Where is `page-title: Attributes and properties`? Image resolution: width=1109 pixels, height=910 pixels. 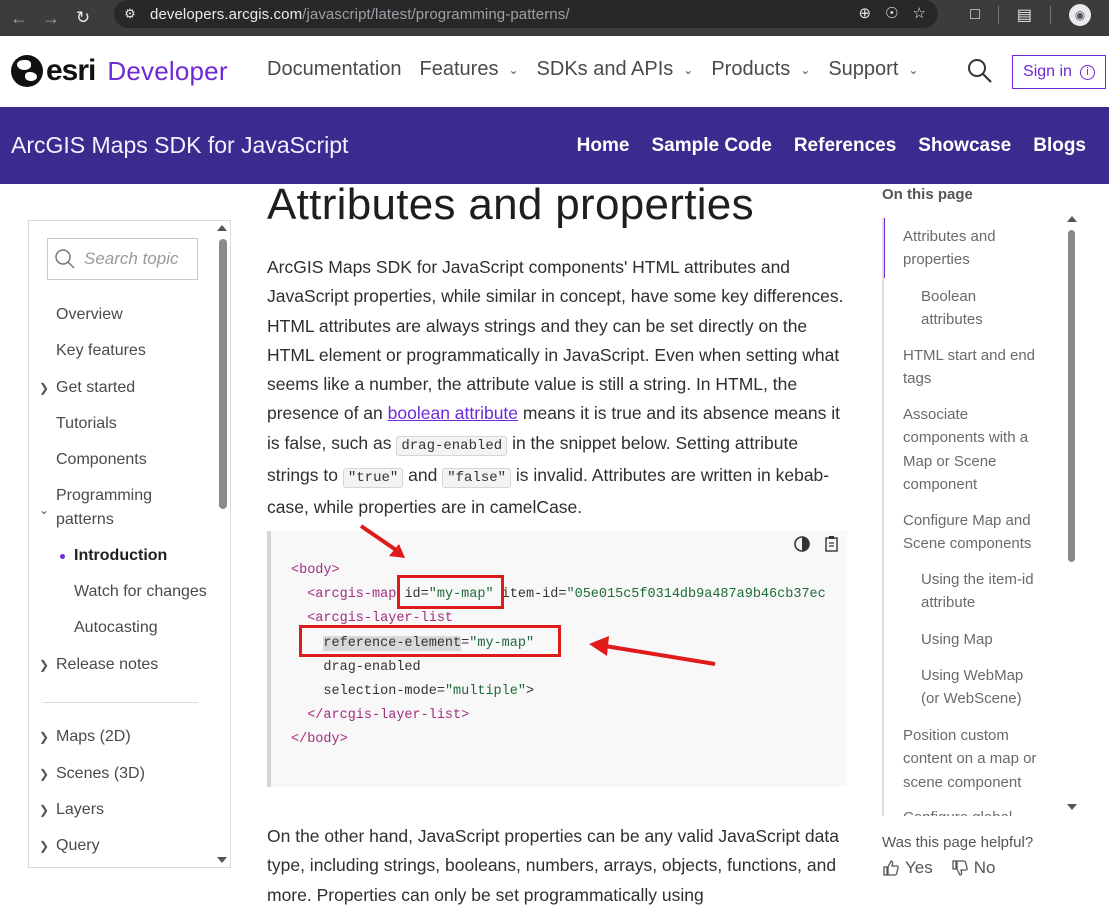 page-title: Attributes and properties is located at coordinates (510, 204).